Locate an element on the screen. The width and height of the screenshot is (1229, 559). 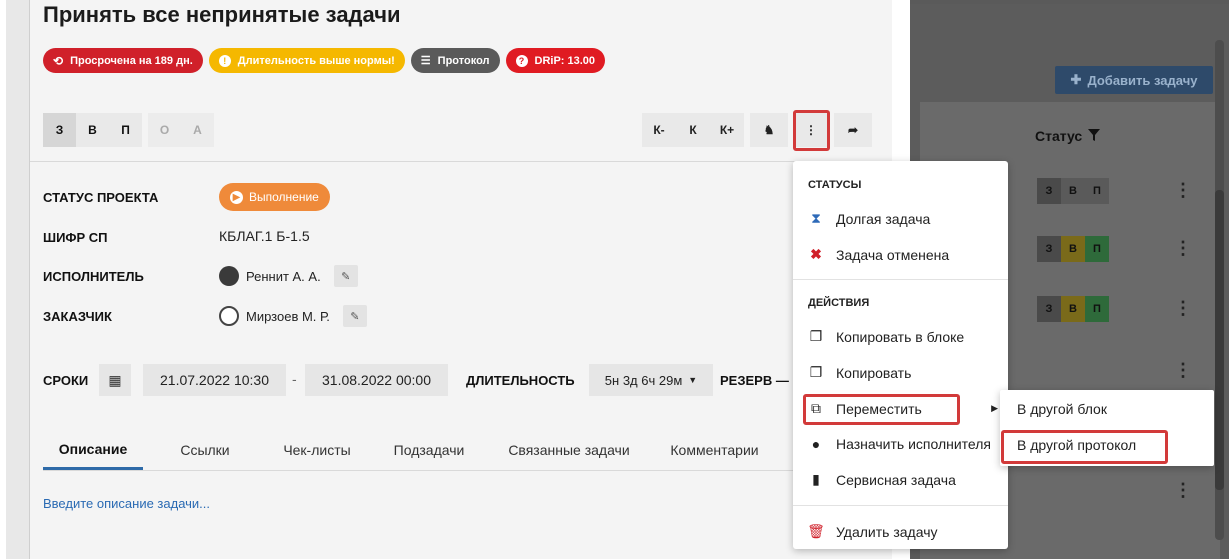
submenu-item-other-block: В другой блок is located at coordinates (1062, 409).